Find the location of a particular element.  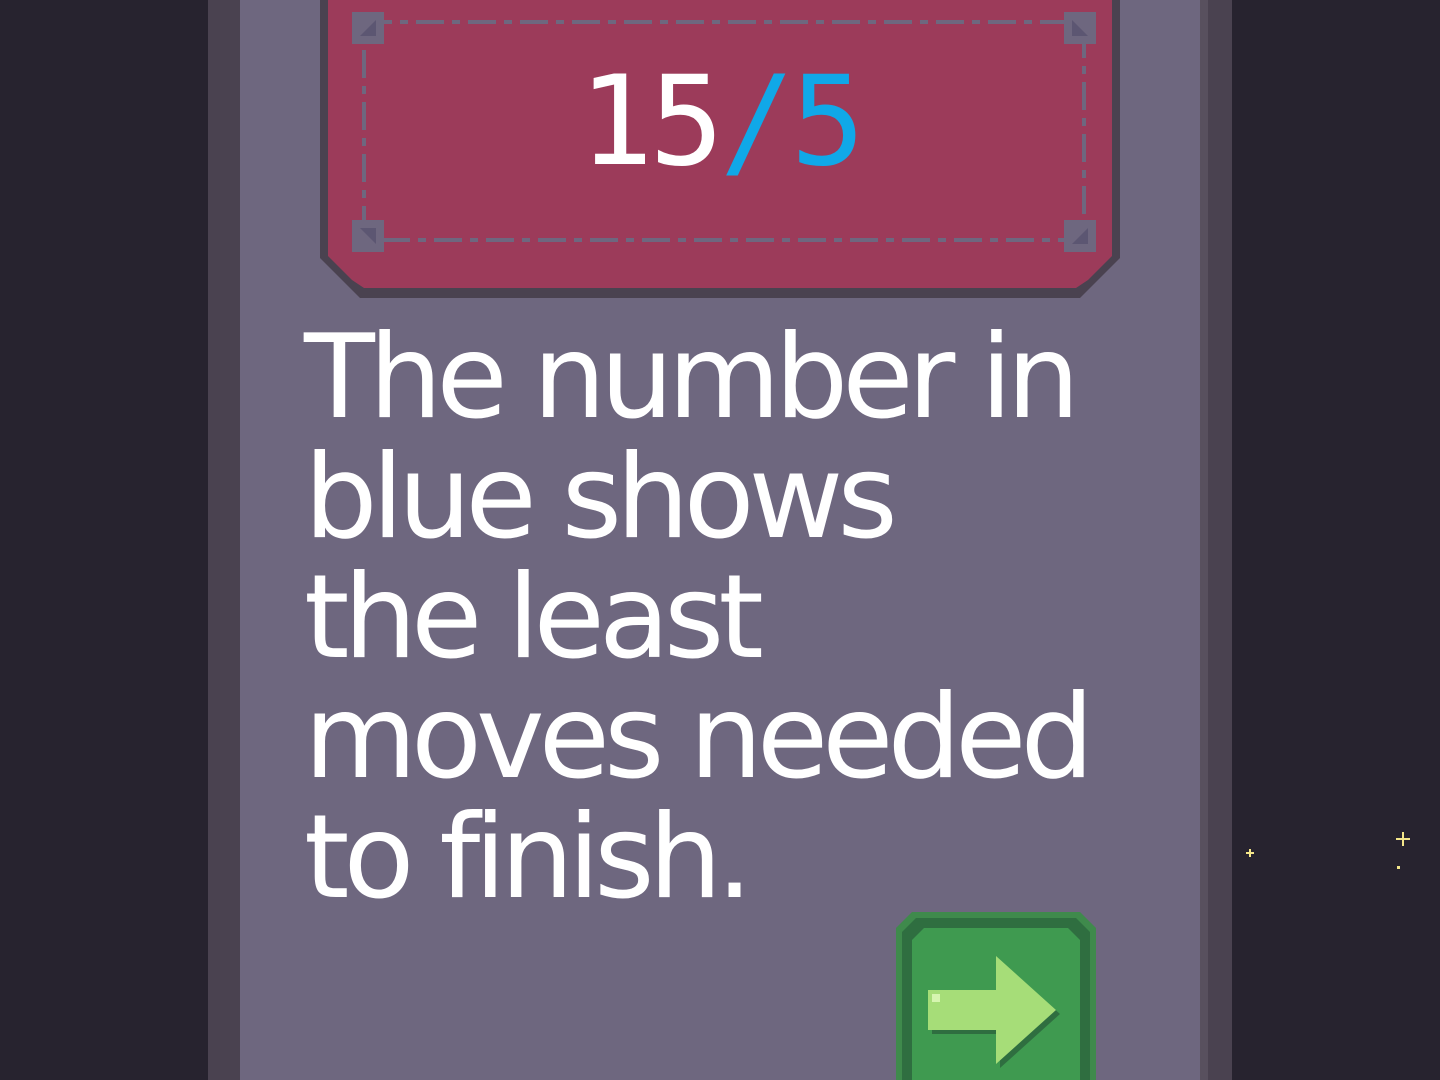

minimum-moves: 5 is located at coordinates (828, 122).